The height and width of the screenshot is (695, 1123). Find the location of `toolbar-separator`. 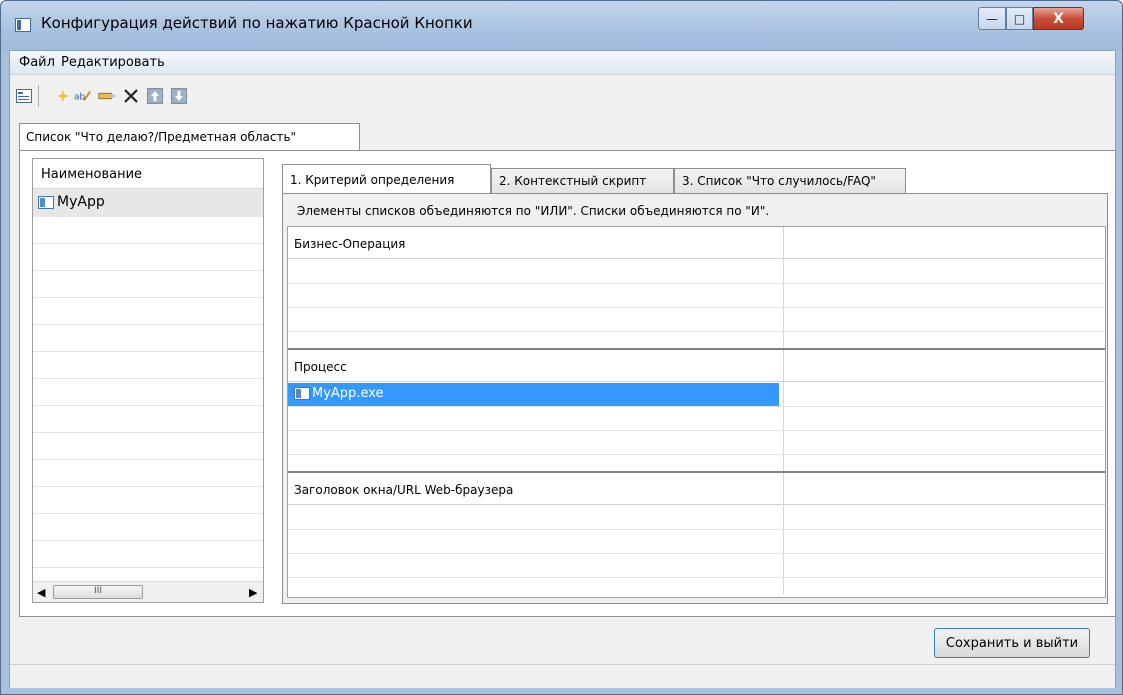

toolbar-separator is located at coordinates (38, 96).